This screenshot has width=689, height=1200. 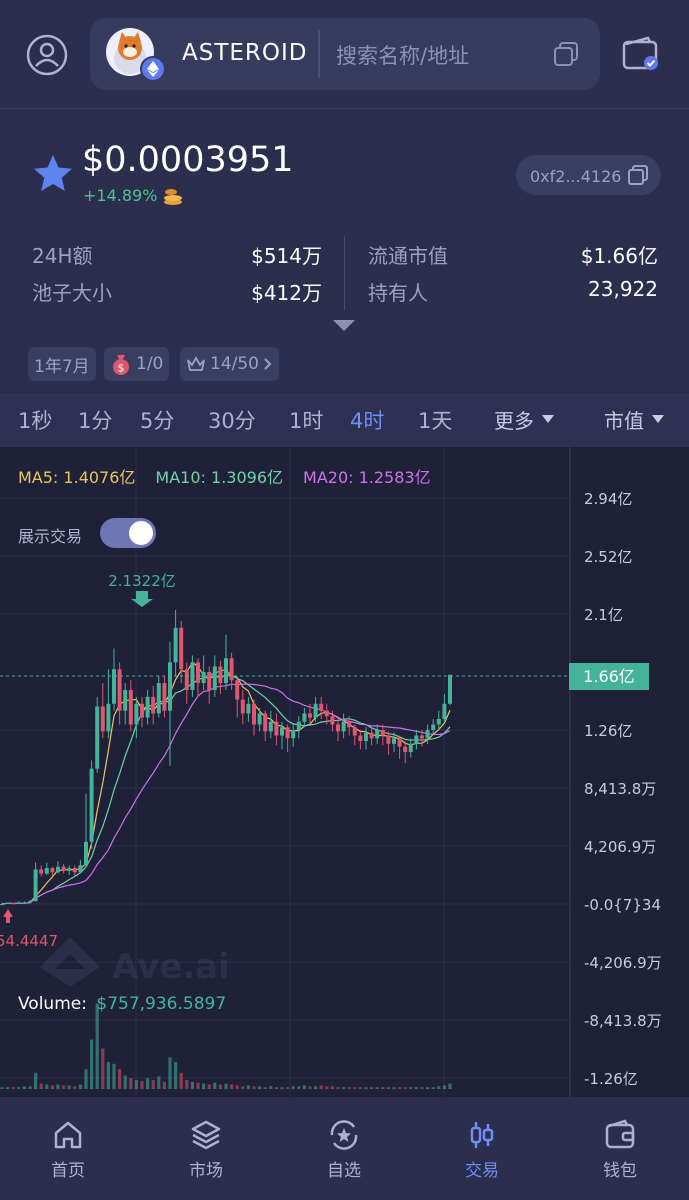 I want to click on tab-1h: 1时, so click(x=306, y=420).